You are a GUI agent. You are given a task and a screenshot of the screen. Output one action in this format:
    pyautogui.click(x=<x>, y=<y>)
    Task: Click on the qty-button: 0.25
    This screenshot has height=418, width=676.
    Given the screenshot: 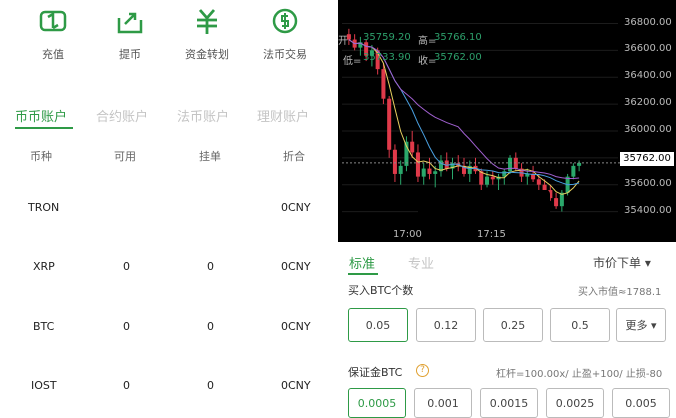 What is the action you would take?
    pyautogui.click(x=513, y=325)
    